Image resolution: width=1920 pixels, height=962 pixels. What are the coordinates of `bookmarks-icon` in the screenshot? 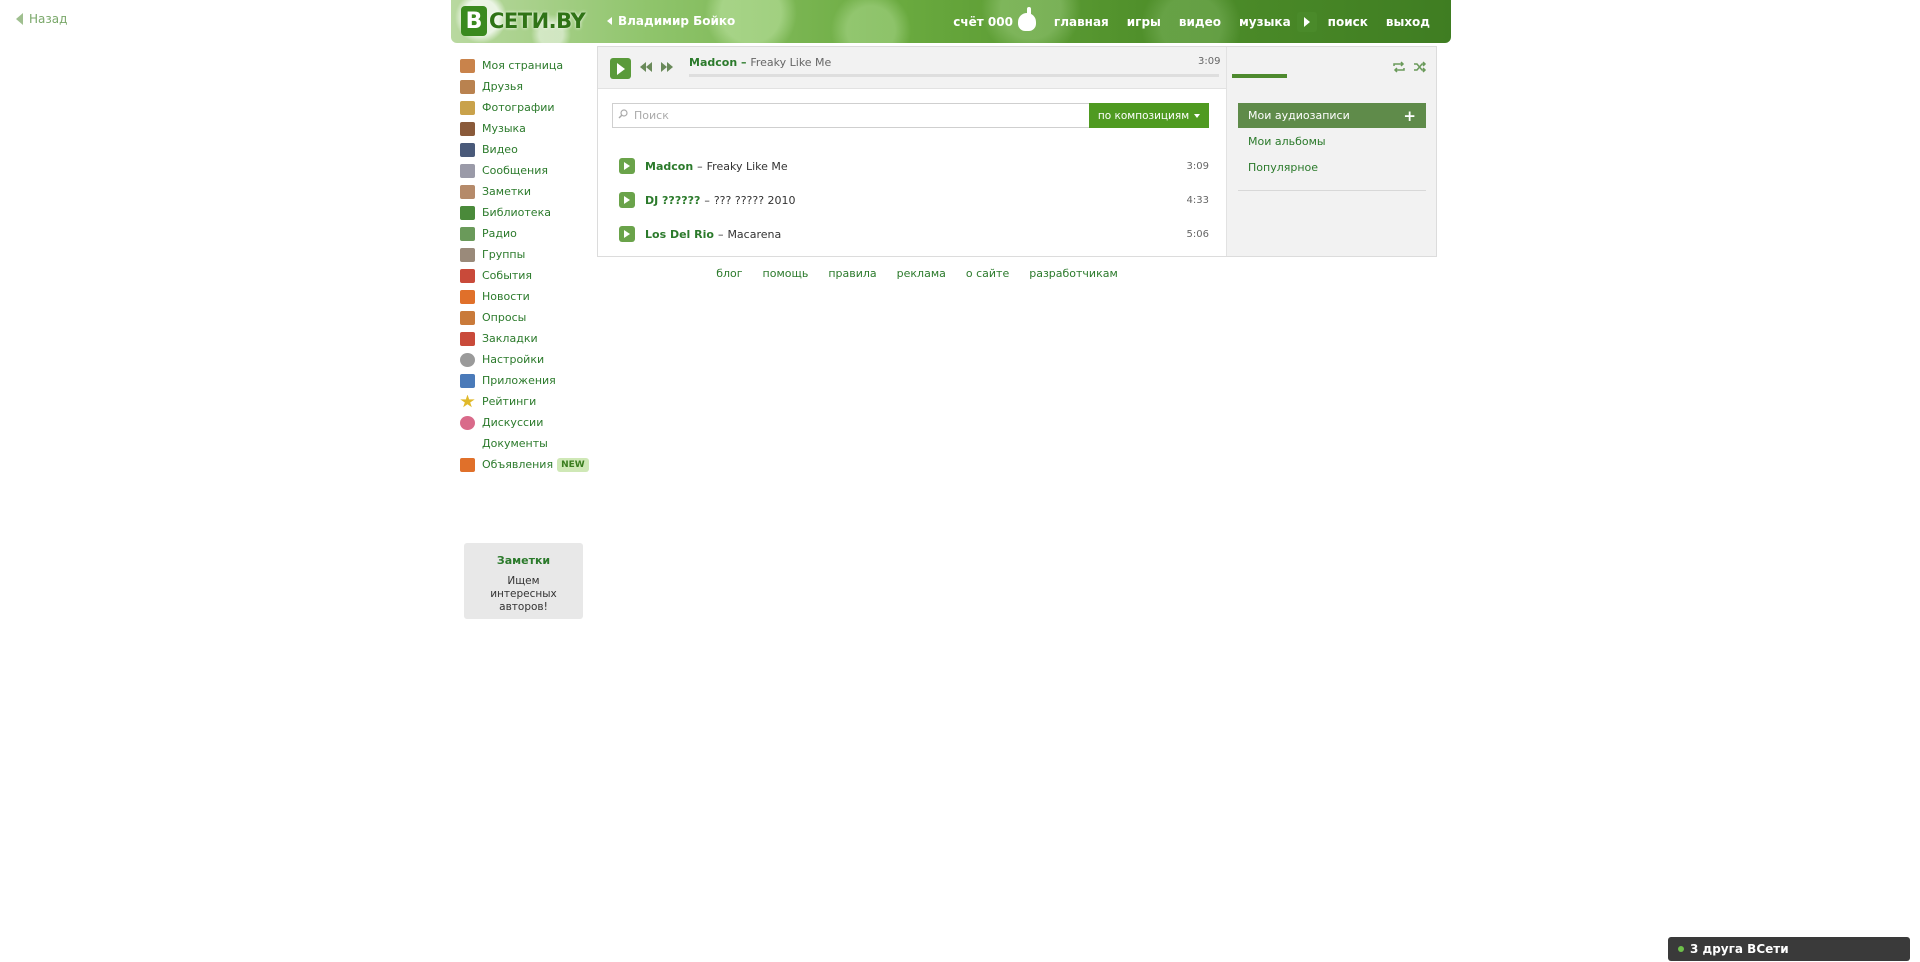 It's located at (467, 338).